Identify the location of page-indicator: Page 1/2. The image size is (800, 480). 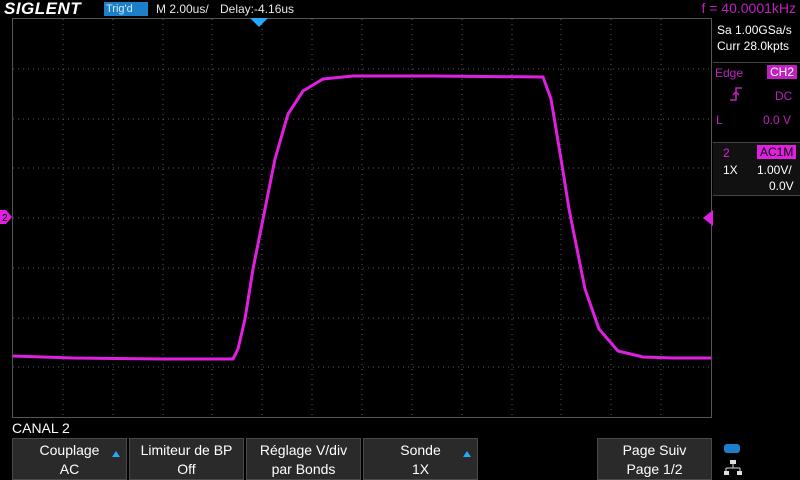
(654, 469).